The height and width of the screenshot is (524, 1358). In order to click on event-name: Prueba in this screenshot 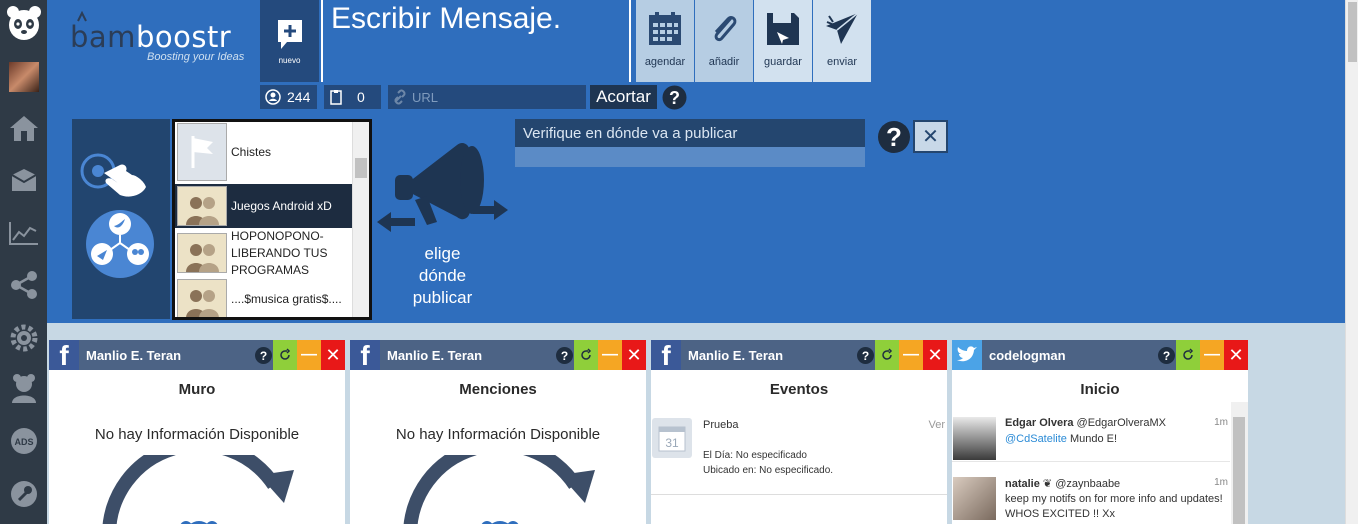, I will do `click(721, 425)`.